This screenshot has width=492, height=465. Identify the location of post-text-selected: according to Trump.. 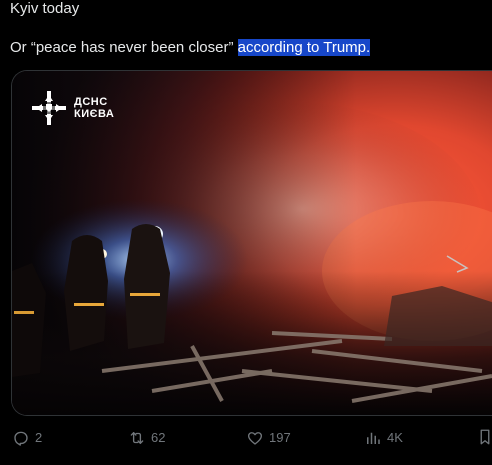
(304, 47).